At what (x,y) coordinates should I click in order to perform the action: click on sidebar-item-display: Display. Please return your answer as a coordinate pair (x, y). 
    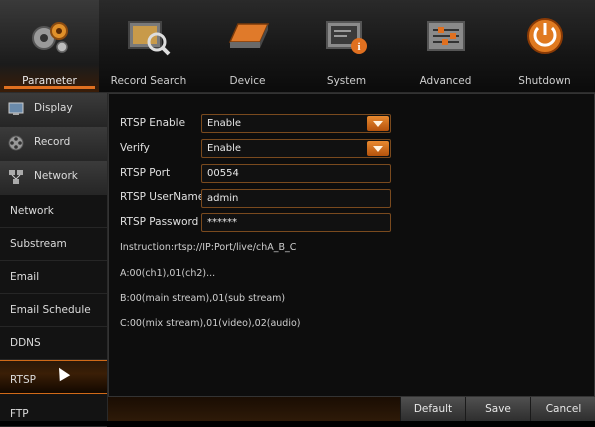
    Looking at the image, I should click on (53, 110).